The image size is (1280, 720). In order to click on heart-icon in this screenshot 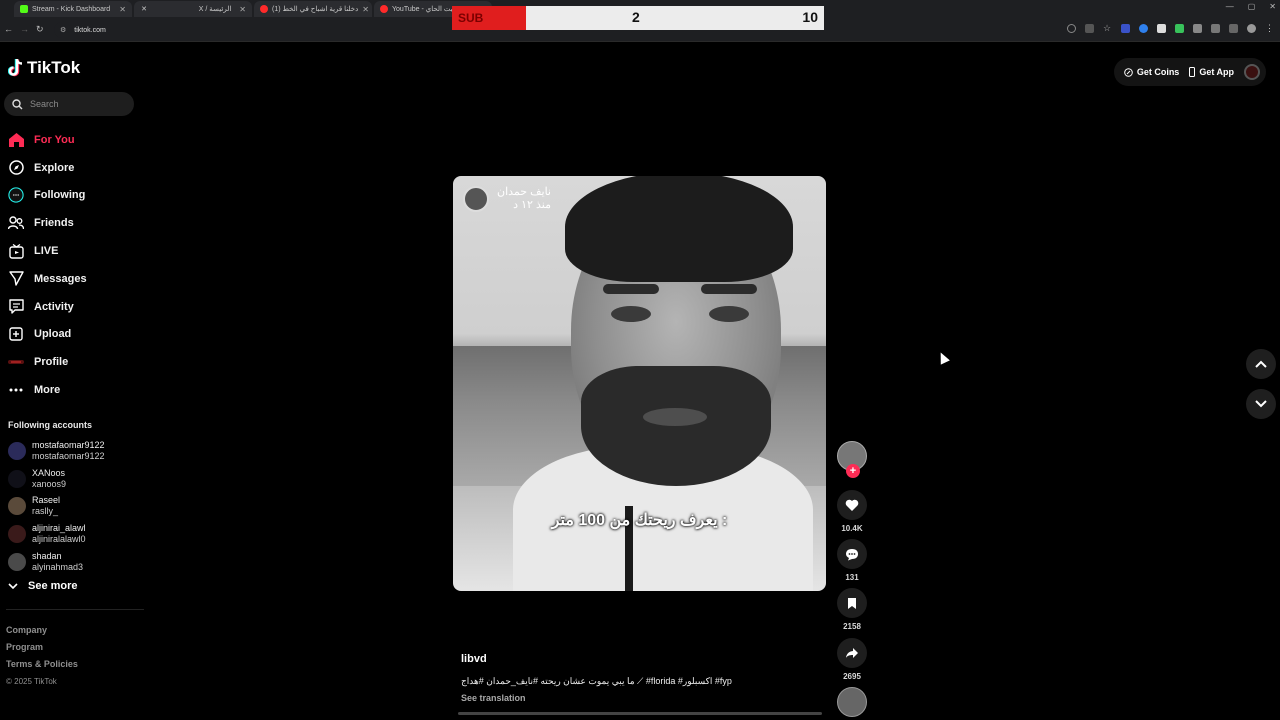, I will do `click(852, 505)`.